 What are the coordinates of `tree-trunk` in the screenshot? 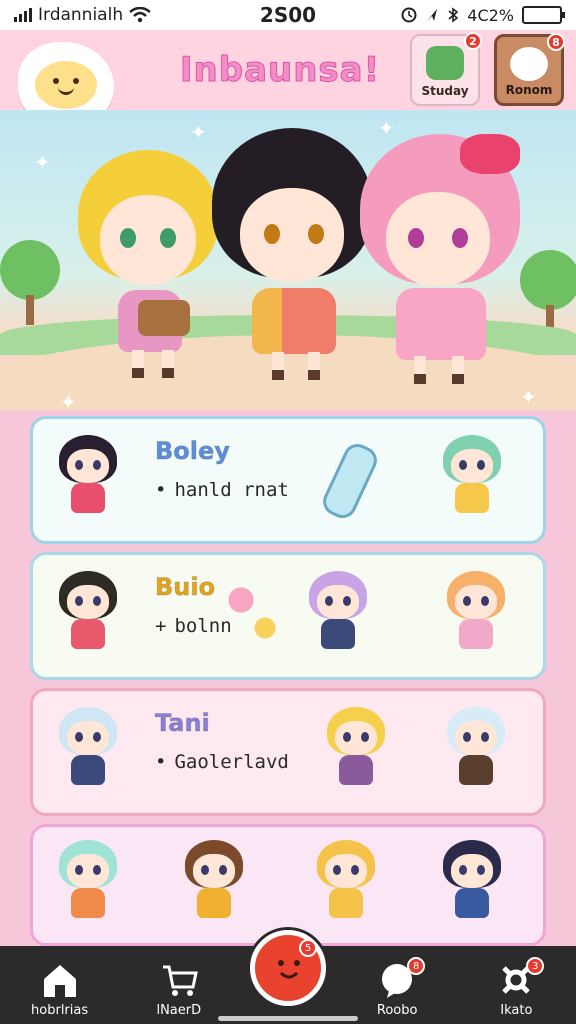 It's located at (30, 310).